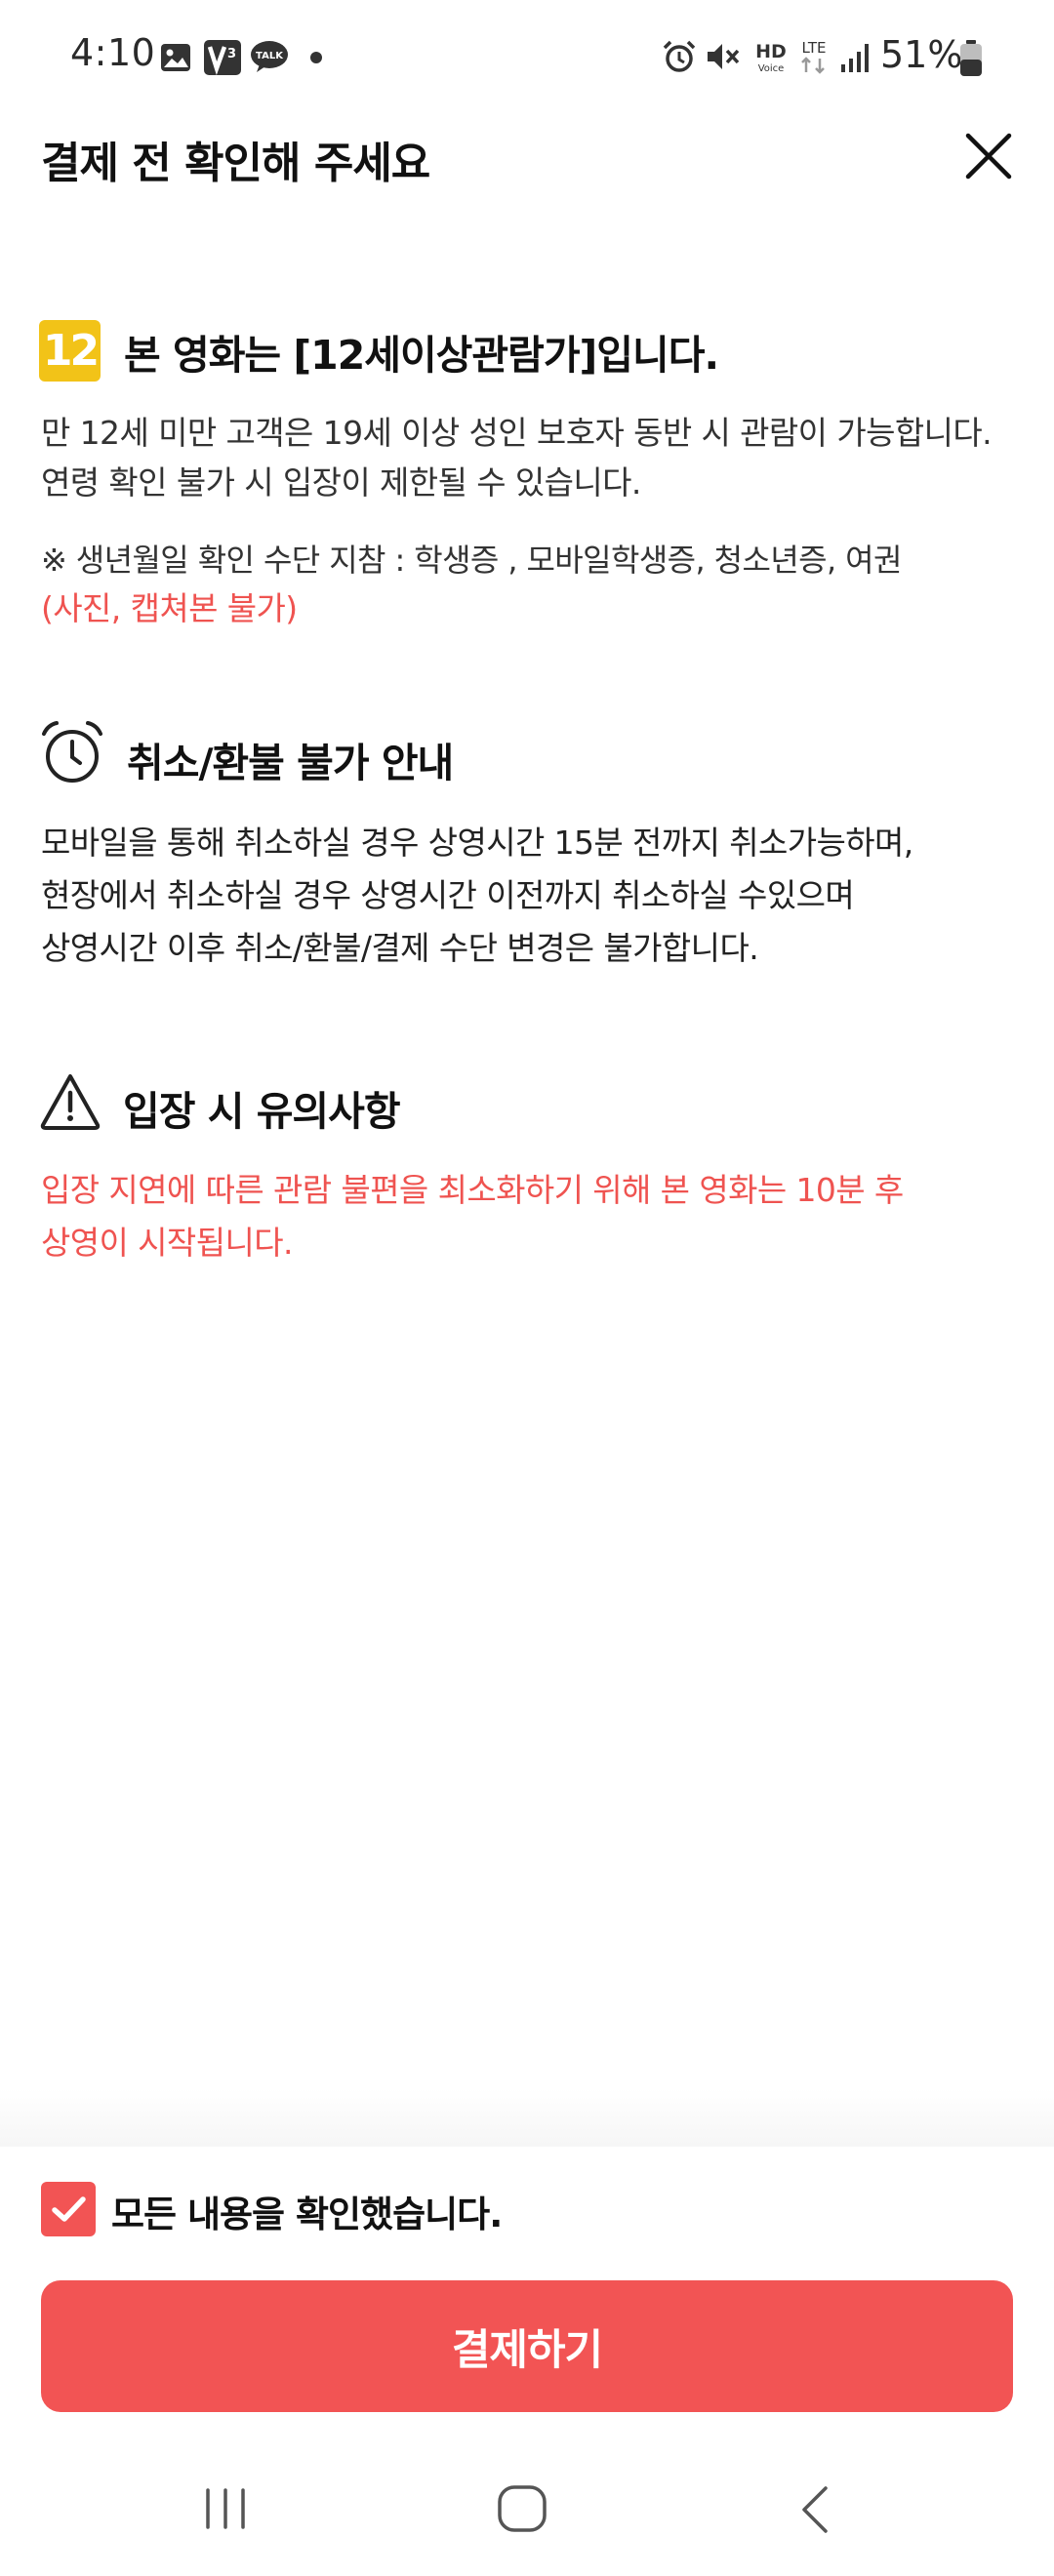 The width and height of the screenshot is (1054, 2576). I want to click on refund-text-line1: 모바일을 통해 취소하실 경우 상영시간 15분 전까지 취소가능하며,, so click(477, 843).